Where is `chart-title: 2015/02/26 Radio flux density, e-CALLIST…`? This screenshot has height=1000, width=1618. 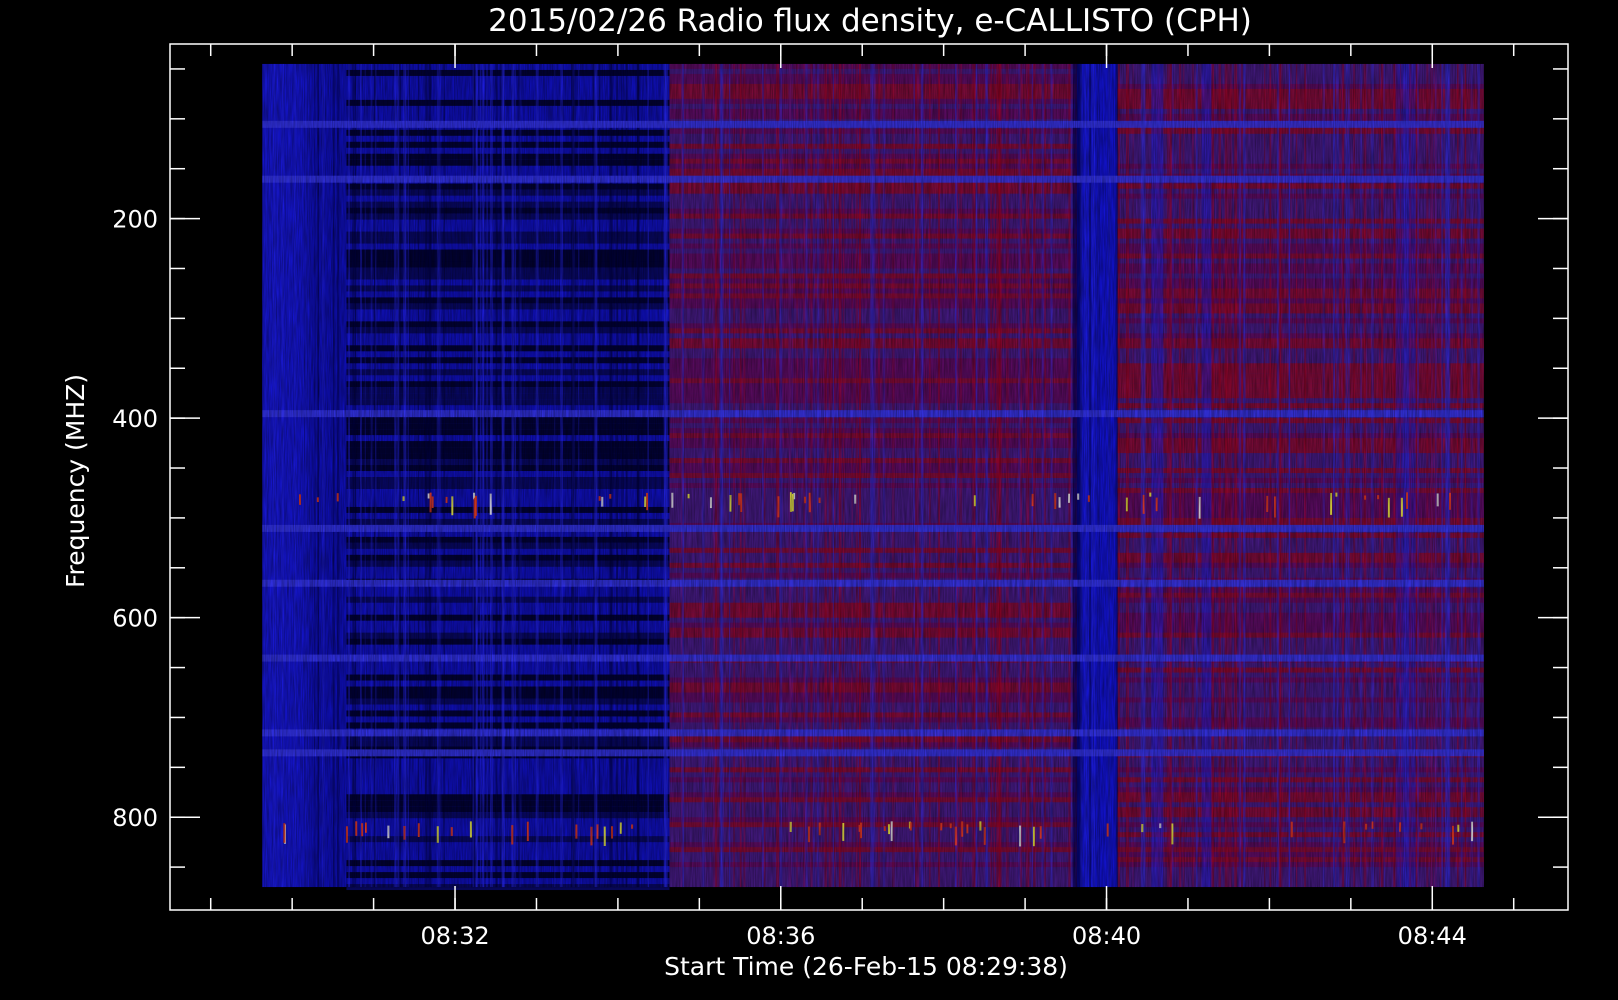
chart-title: 2015/02/26 Radio flux density, e-CALLIST… is located at coordinates (870, 21).